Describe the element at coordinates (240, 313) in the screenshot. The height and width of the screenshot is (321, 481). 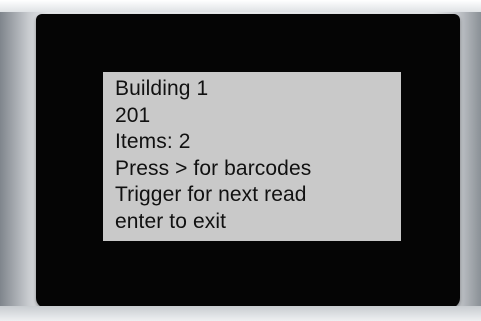
I see `device-bottom-edge` at that location.